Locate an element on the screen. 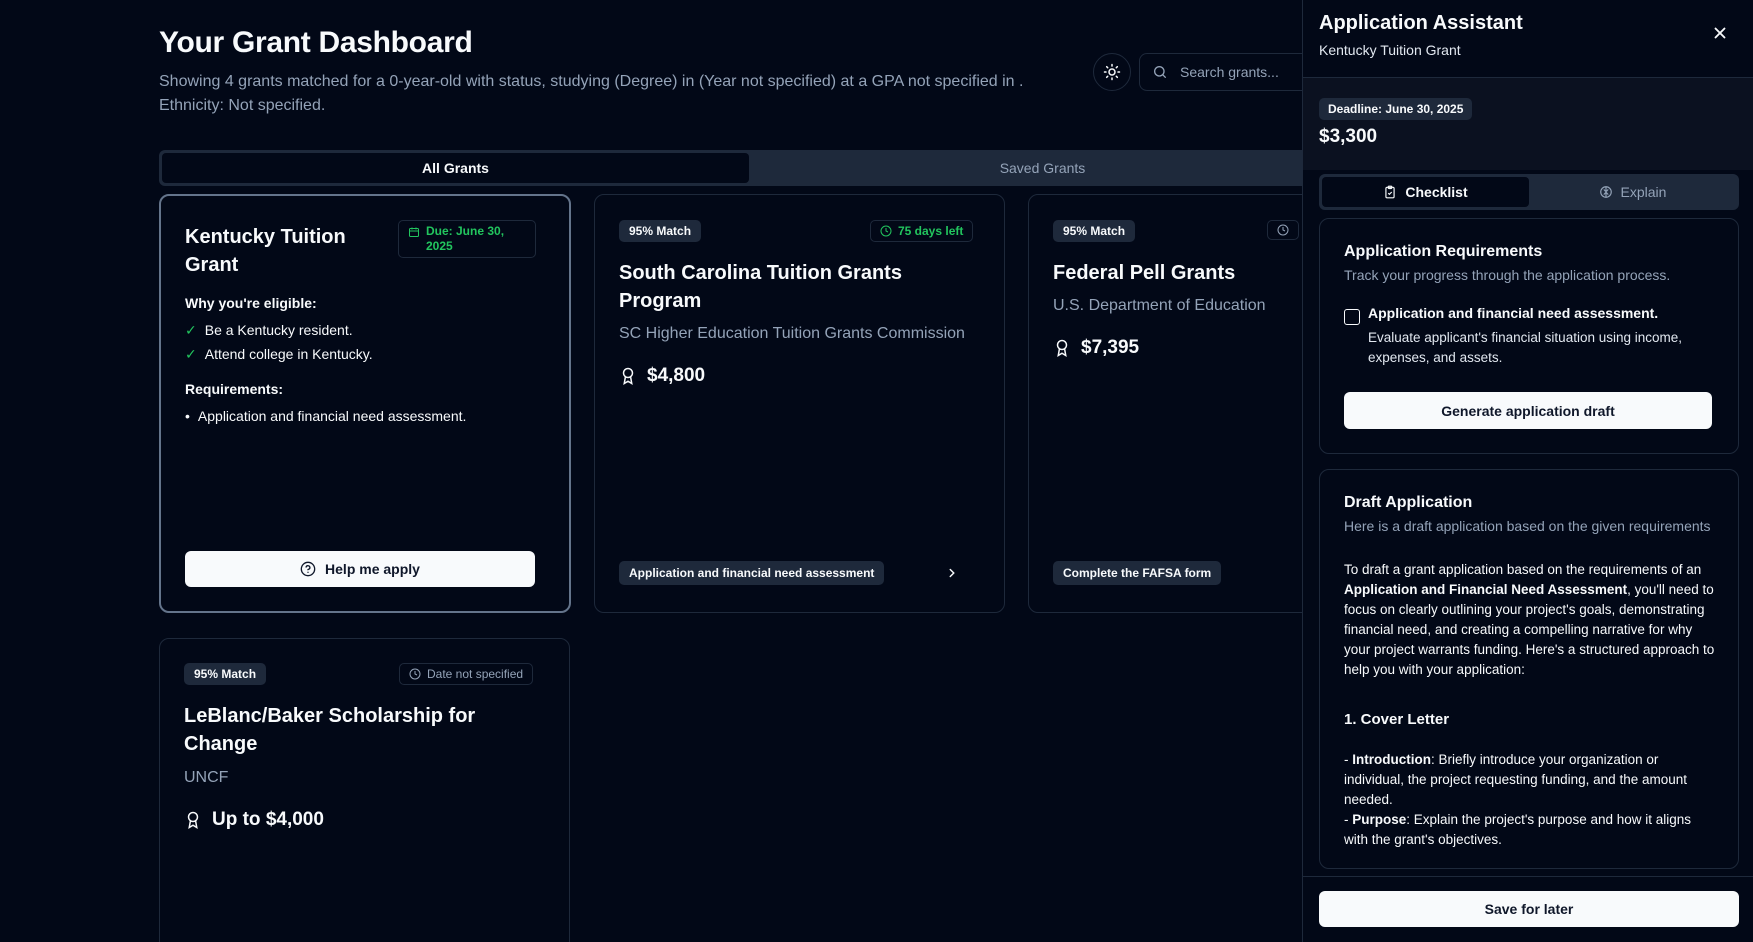  eligible-heading: Why you're eligible: is located at coordinates (251, 303).